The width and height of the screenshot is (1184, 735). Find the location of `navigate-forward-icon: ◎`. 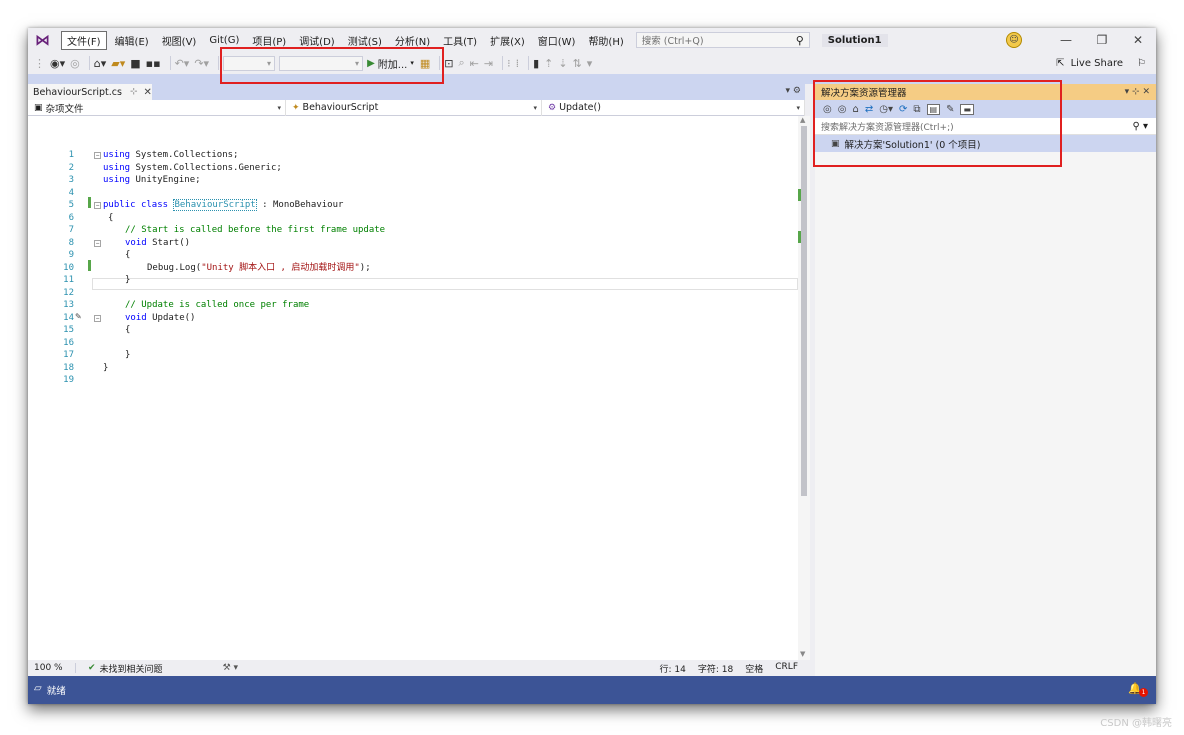

navigate-forward-icon: ◎ is located at coordinates (75, 63).